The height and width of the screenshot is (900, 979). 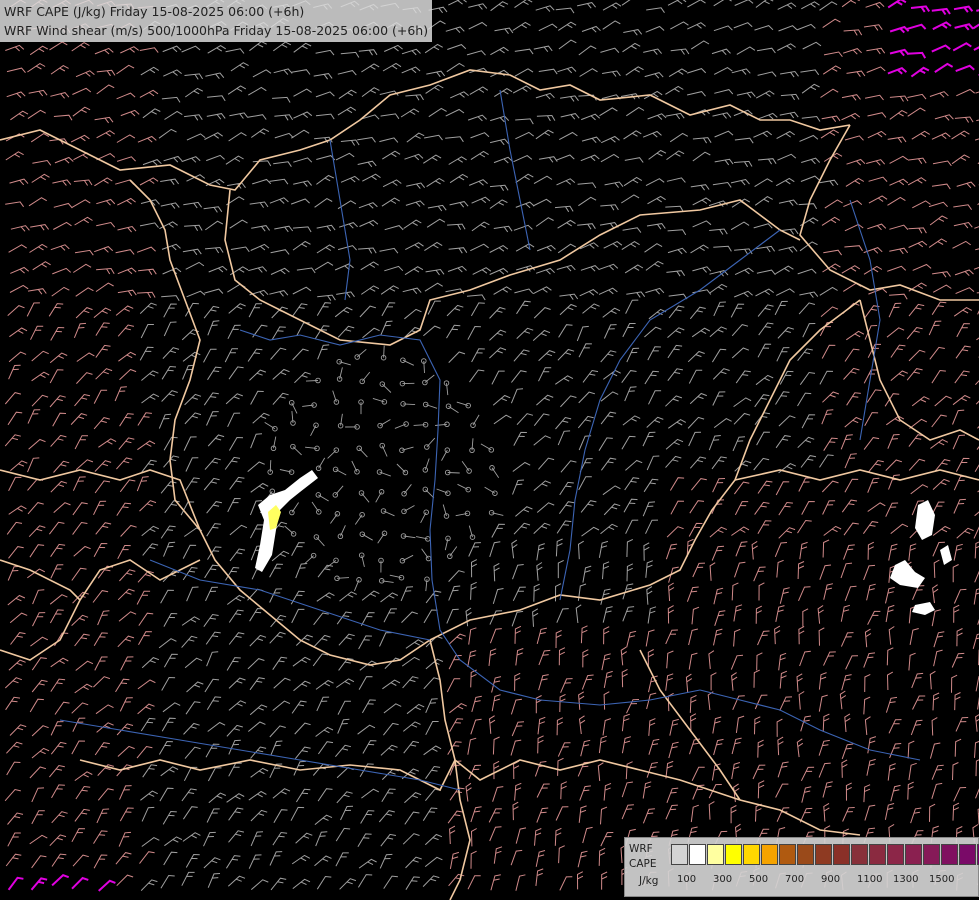 What do you see at coordinates (495, 493) in the screenshot?
I see `calm-wind-marker` at bounding box center [495, 493].